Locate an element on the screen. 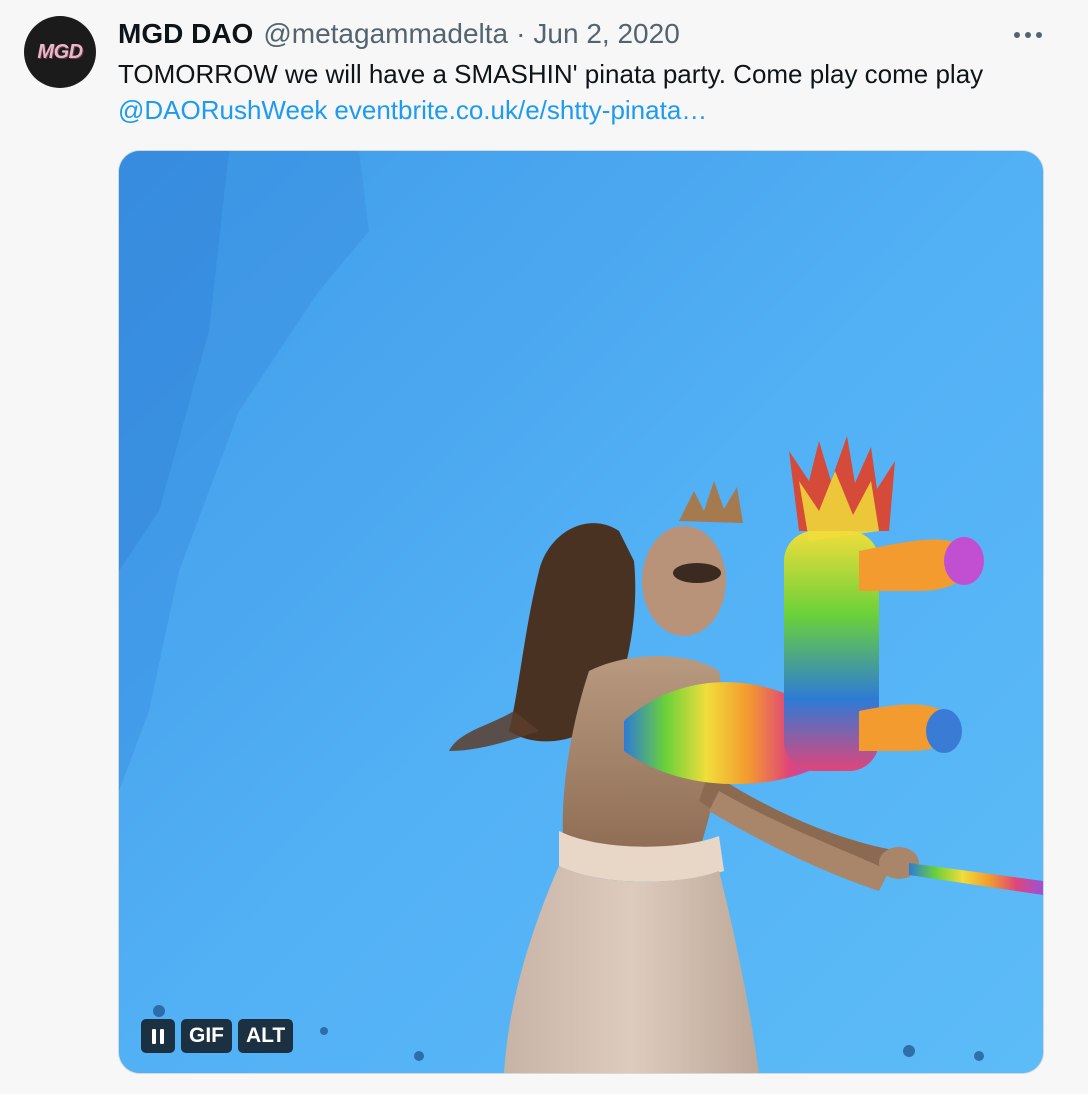 The height and width of the screenshot is (1094, 1088). media-controls: GIF ALT is located at coordinates (217, 1036).